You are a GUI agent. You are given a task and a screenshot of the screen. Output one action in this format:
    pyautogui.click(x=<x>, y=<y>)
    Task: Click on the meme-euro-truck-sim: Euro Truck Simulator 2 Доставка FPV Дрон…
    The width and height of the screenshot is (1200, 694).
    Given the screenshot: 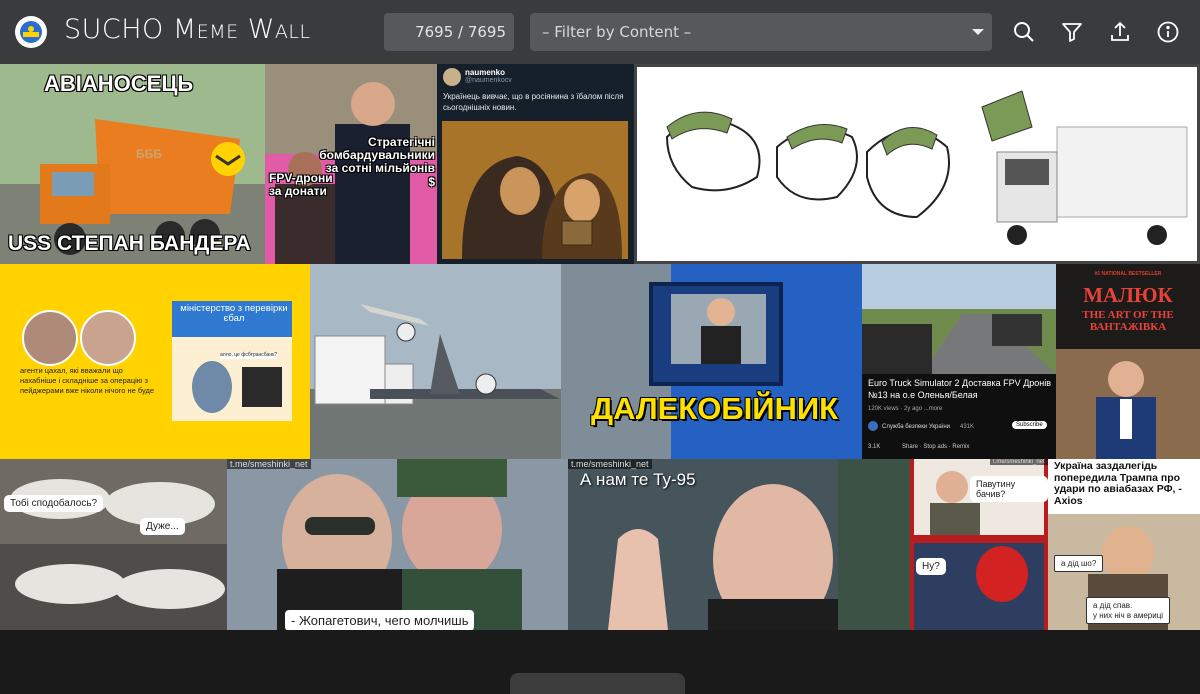 What is the action you would take?
    pyautogui.click(x=959, y=361)
    